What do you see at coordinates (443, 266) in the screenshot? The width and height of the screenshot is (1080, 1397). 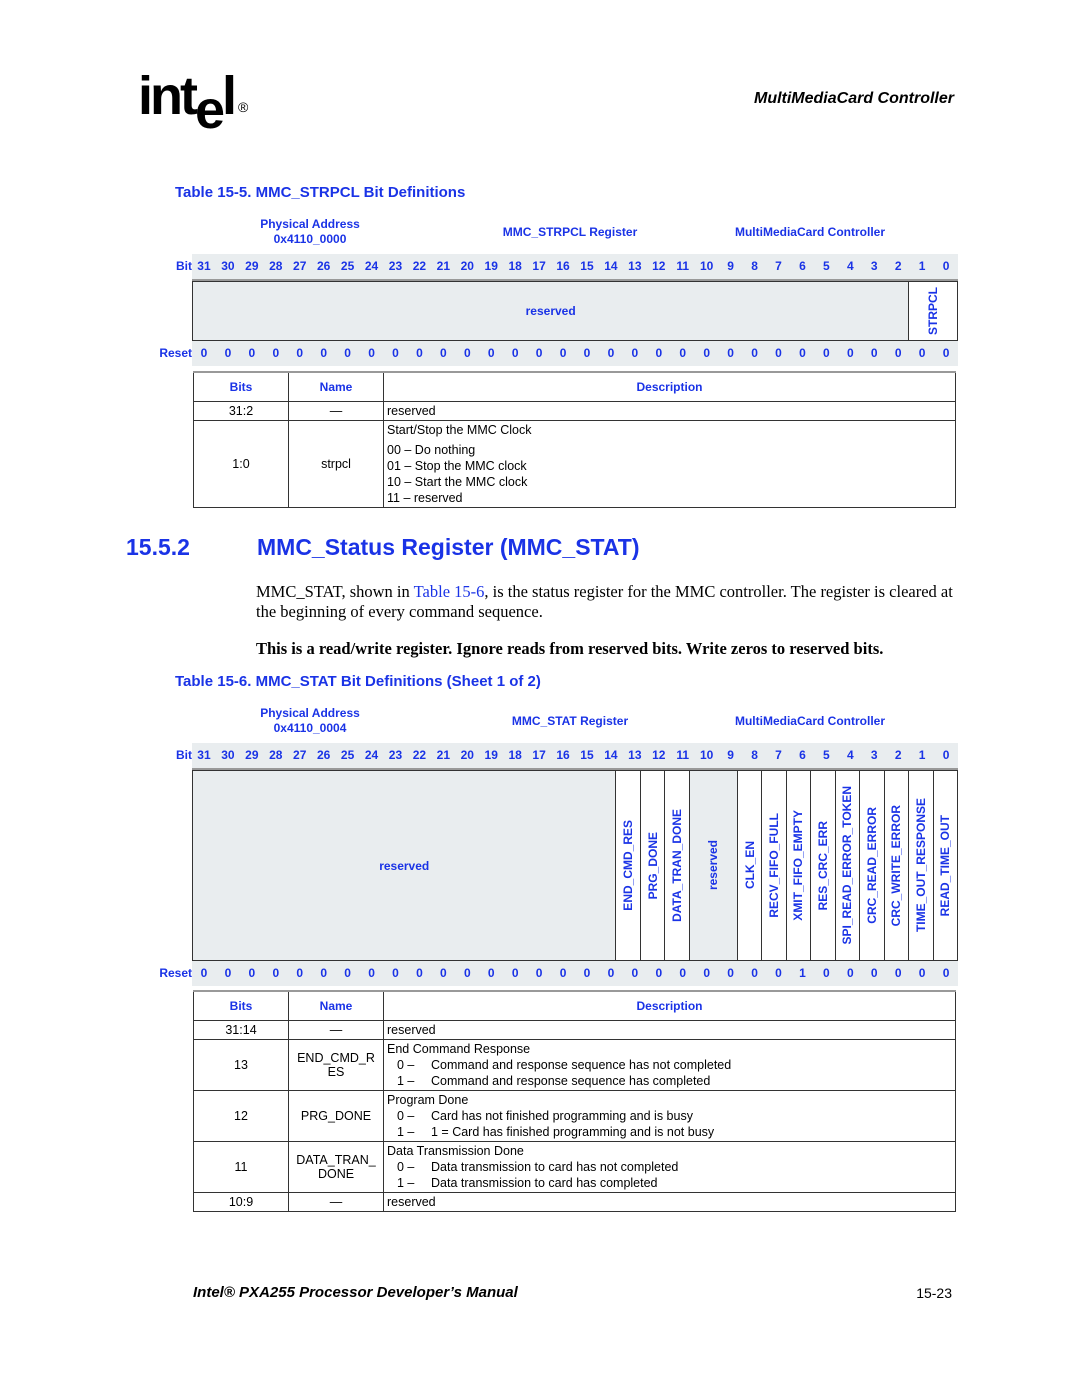 I see `bit-number: 21` at bounding box center [443, 266].